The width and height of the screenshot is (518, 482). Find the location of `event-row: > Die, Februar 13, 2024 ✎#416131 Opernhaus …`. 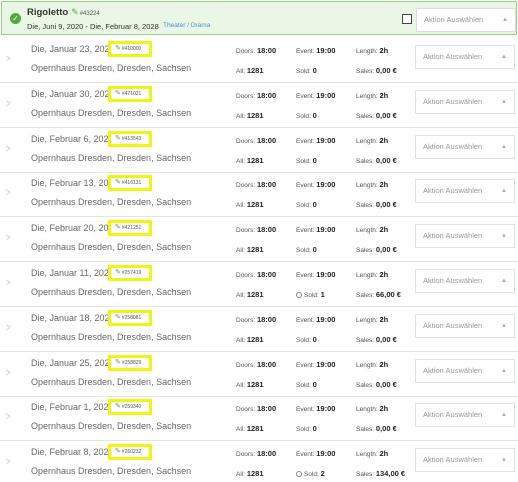

event-row: > Die, Februar 13, 2024 ✎#416131 Opernhaus … is located at coordinates (259, 195).